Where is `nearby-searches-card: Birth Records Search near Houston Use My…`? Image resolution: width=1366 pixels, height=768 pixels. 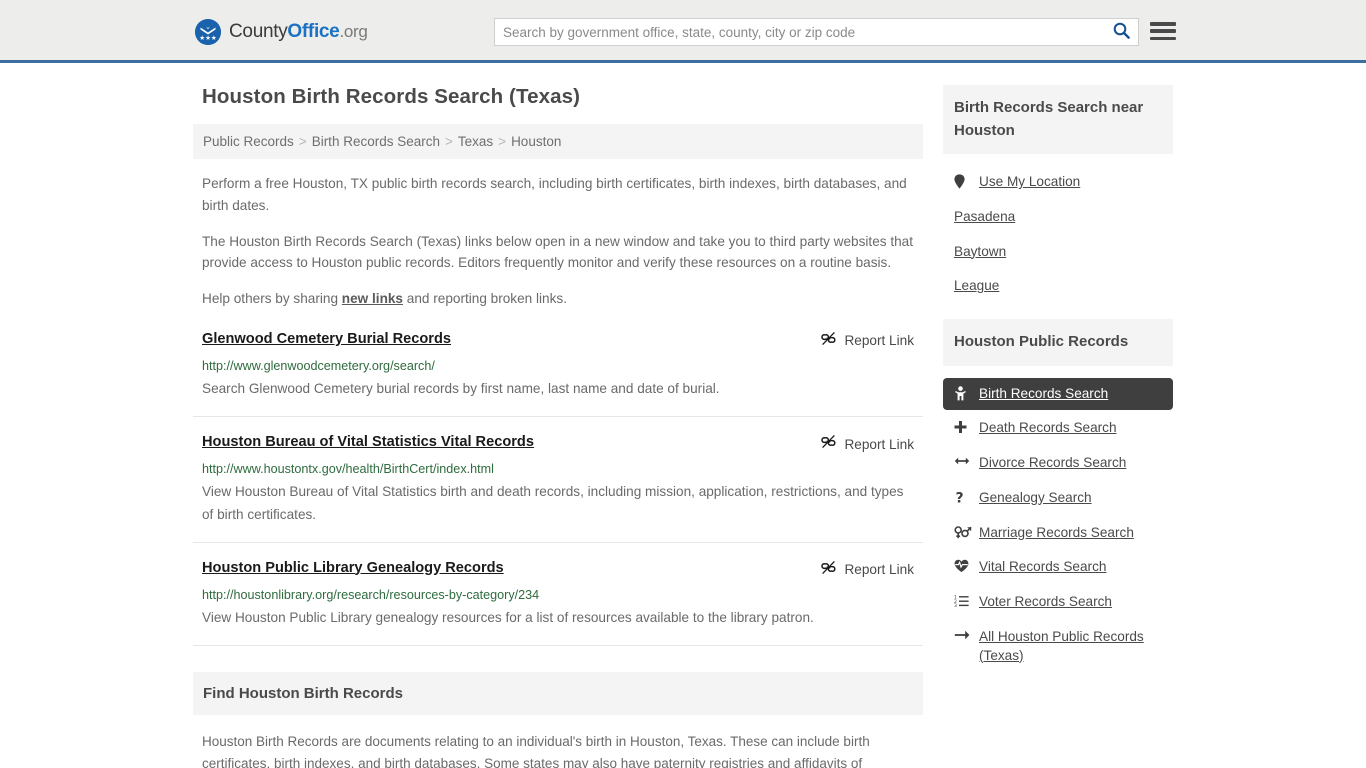
nearby-searches-card: Birth Records Search near Houston Use My… is located at coordinates (1058, 194).